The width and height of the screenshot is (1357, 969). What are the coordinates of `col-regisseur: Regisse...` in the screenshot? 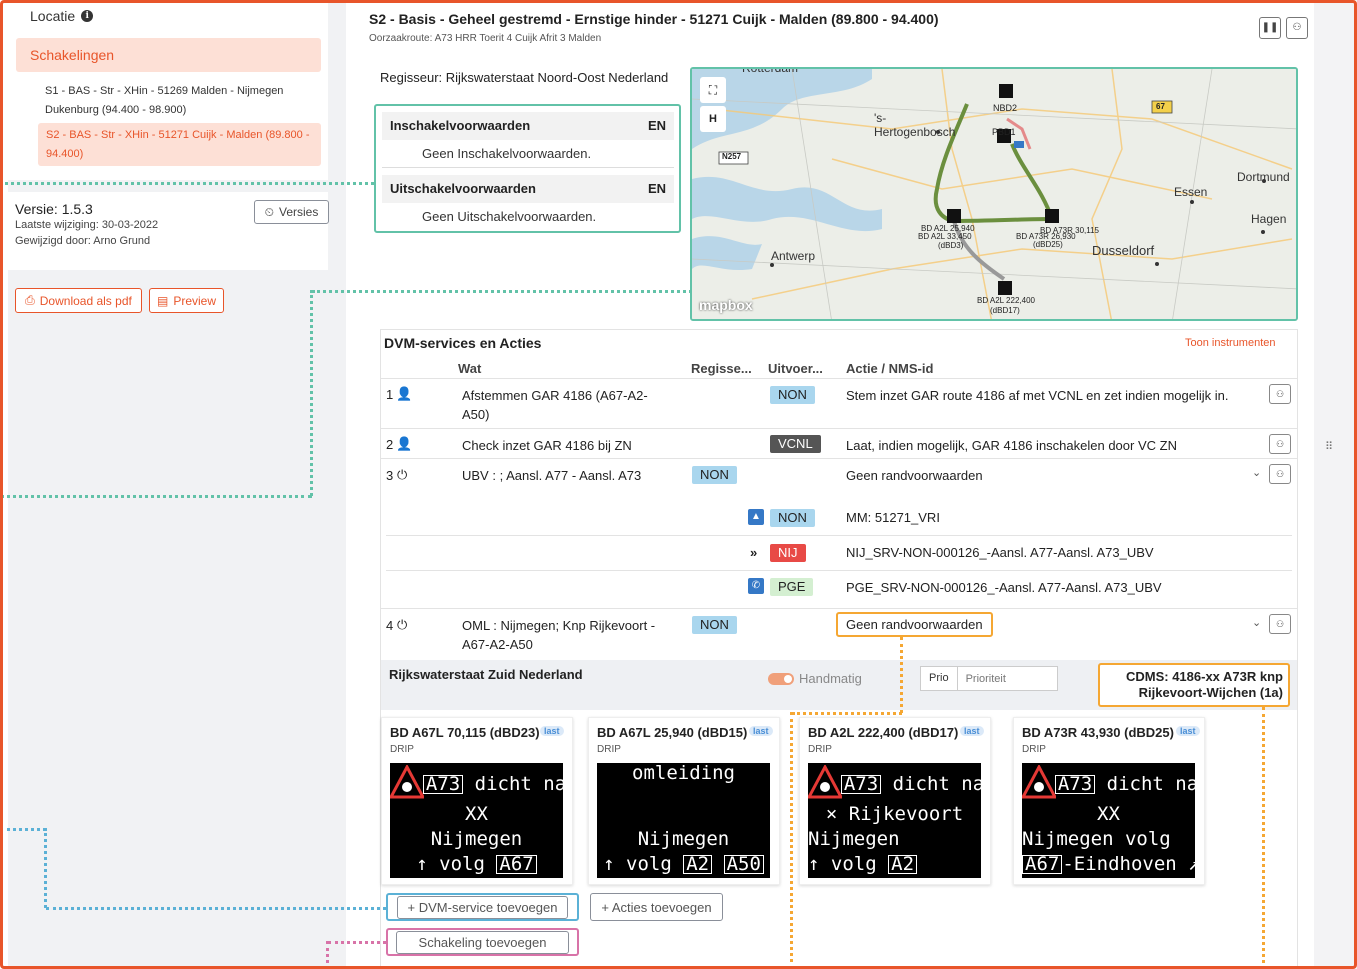 It's located at (721, 368).